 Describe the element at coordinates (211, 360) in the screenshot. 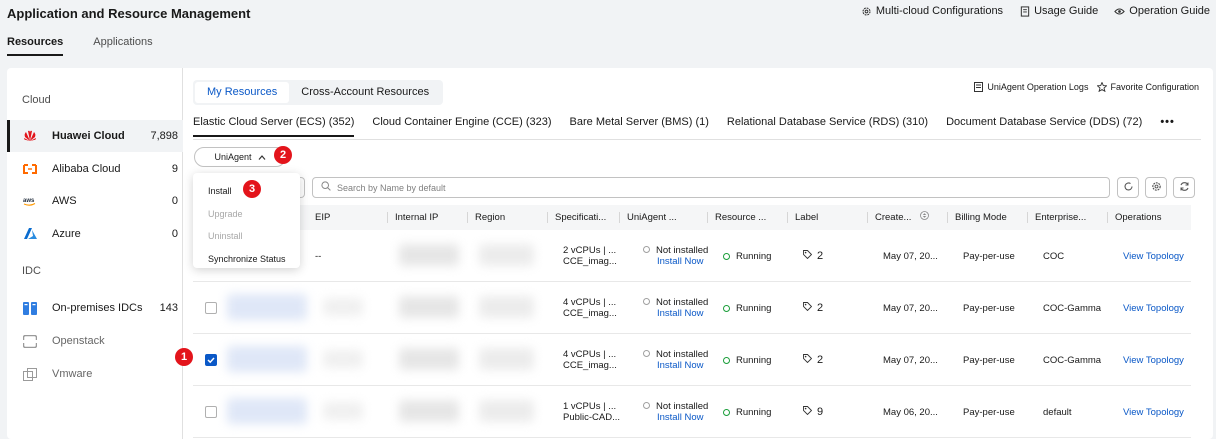

I see `row-checkbox-checked` at that location.